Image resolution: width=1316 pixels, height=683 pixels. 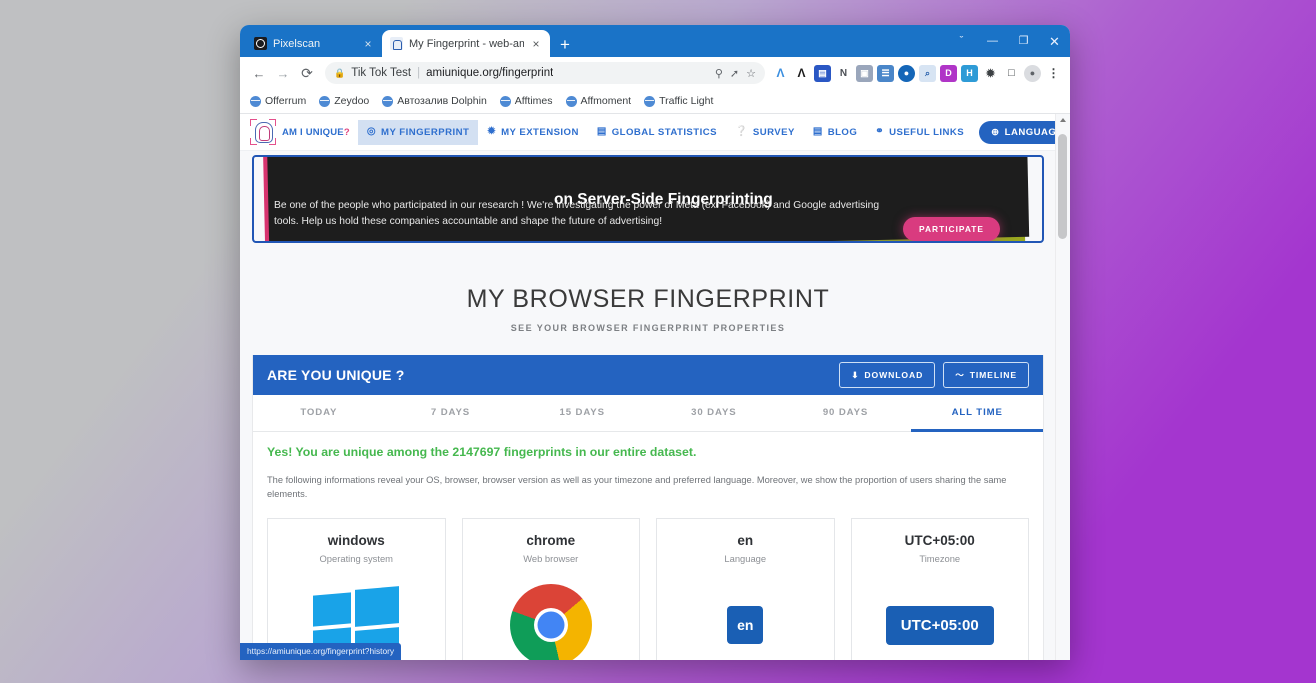 What do you see at coordinates (780, 73) in the screenshot?
I see `avast-icon: Λ` at bounding box center [780, 73].